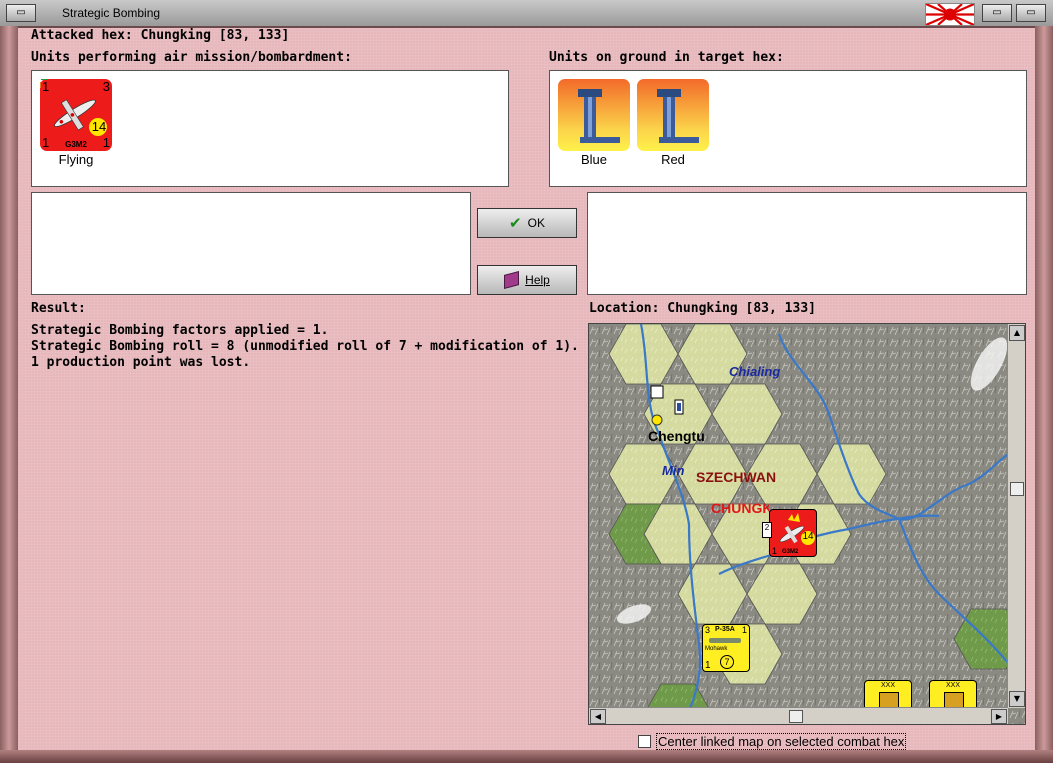  What do you see at coordinates (99, 126) in the screenshot?
I see `air-unit-factor: 14` at bounding box center [99, 126].